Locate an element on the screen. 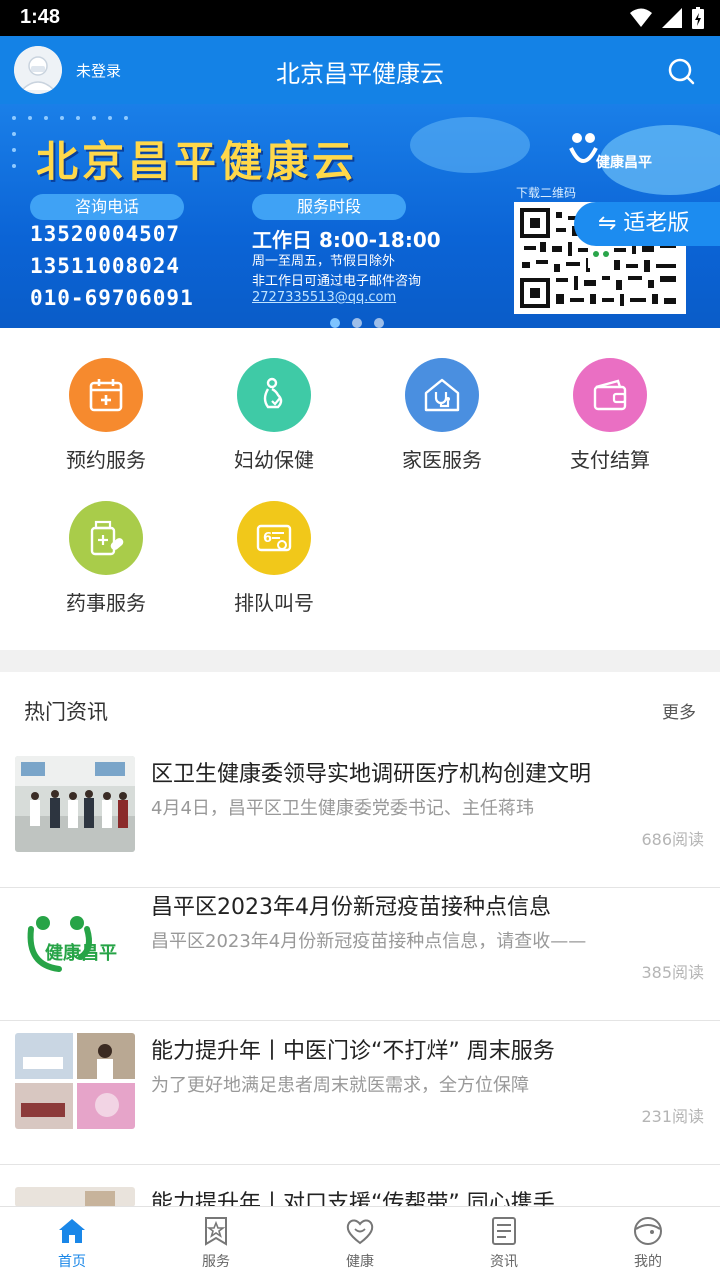  app-header: 未登录 北京昌平健康云 is located at coordinates (360, 70).